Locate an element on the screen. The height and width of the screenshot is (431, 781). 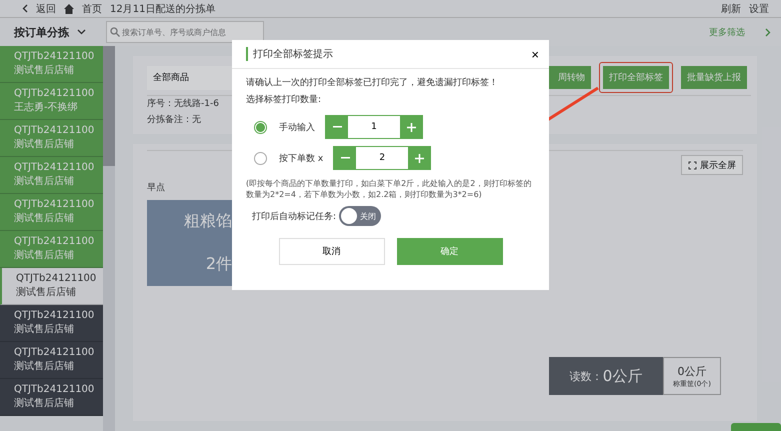
option-label: 按下单数 x is located at coordinates (301, 158).